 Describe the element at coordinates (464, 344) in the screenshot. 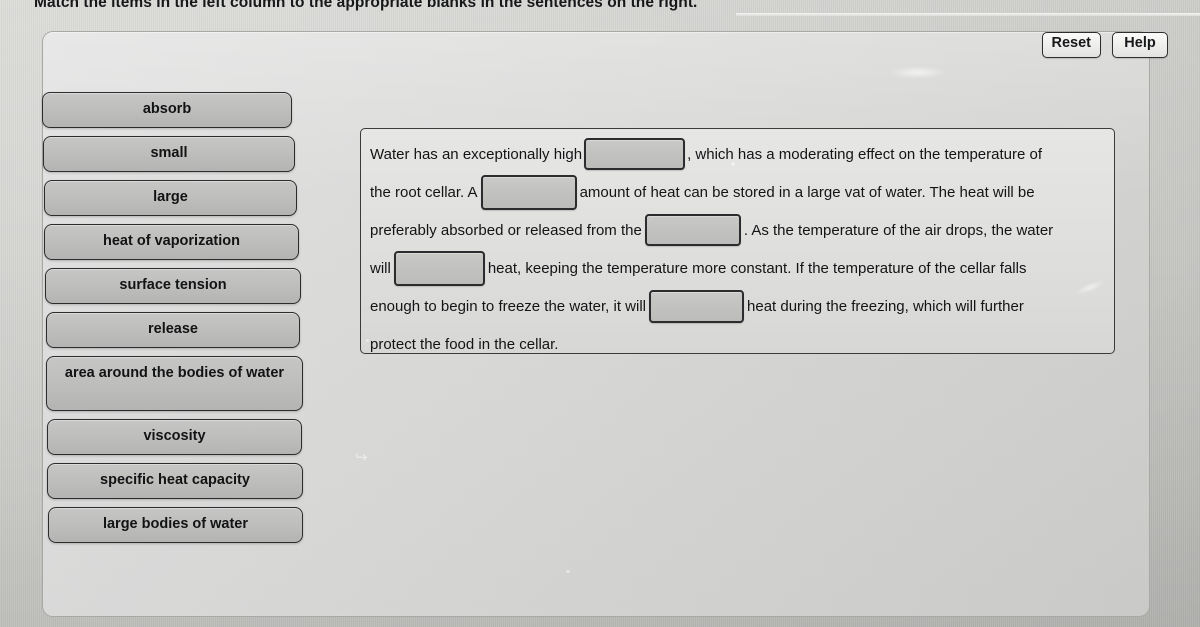

I see `sentence-text-before: protect the food in the cellar.` at that location.